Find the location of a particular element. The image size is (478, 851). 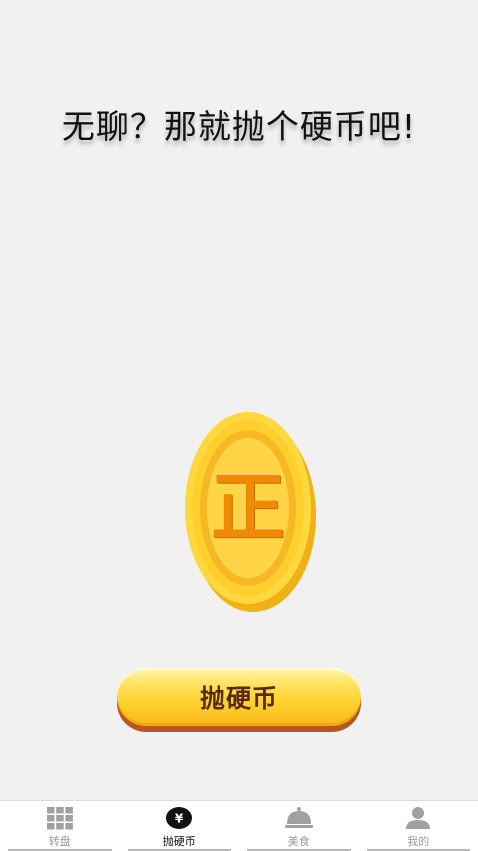

bottom-tab-bar: 转盘 ¥ 抛硬币 美食 is located at coordinates (239, 825).